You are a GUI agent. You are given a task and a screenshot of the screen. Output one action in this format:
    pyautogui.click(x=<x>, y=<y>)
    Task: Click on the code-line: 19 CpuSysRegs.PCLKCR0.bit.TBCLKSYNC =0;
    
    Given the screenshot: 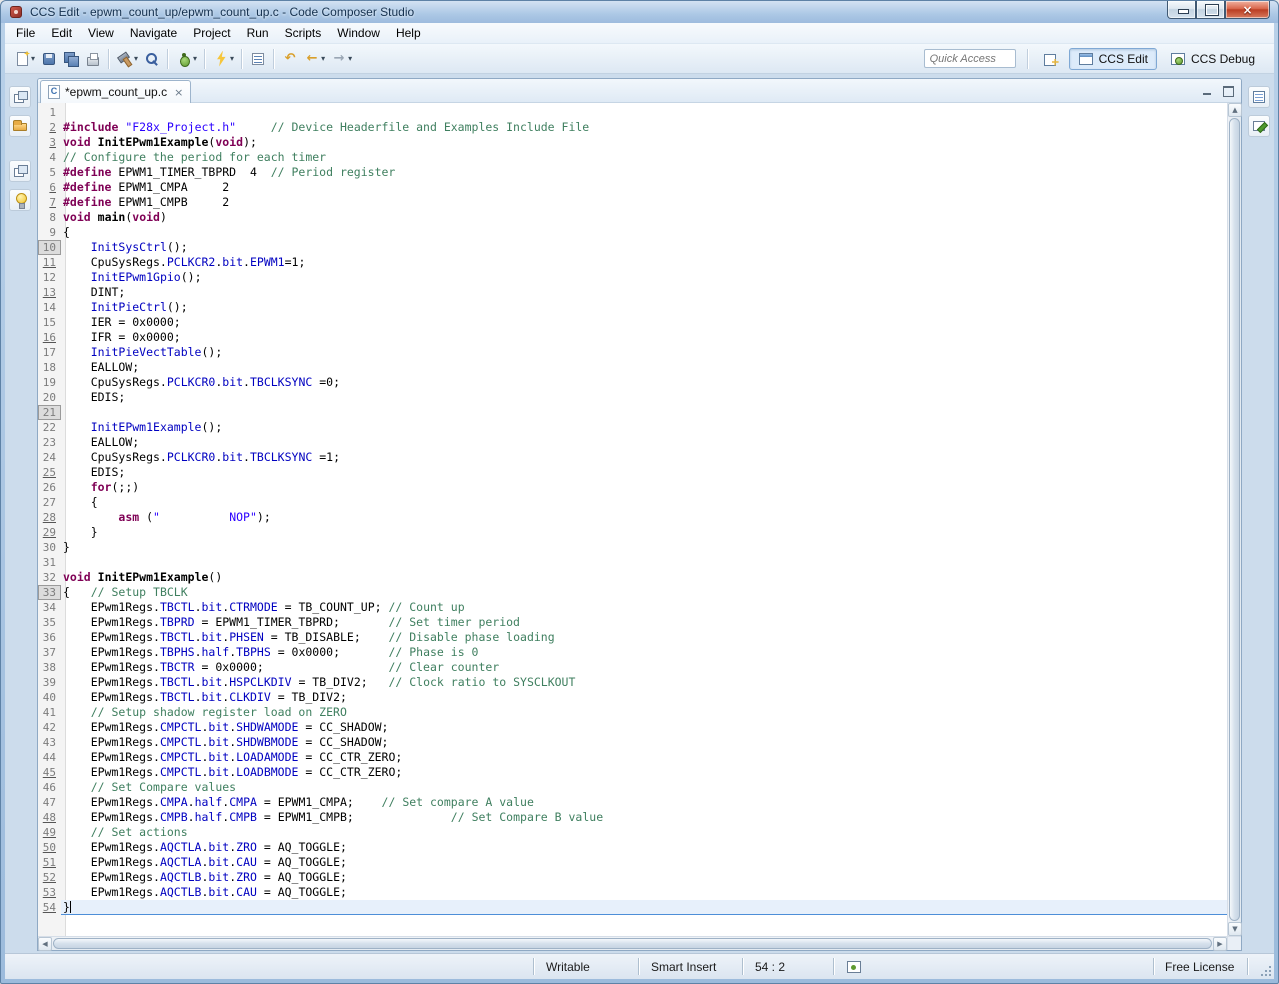 What is the action you would take?
    pyautogui.click(x=632, y=382)
    